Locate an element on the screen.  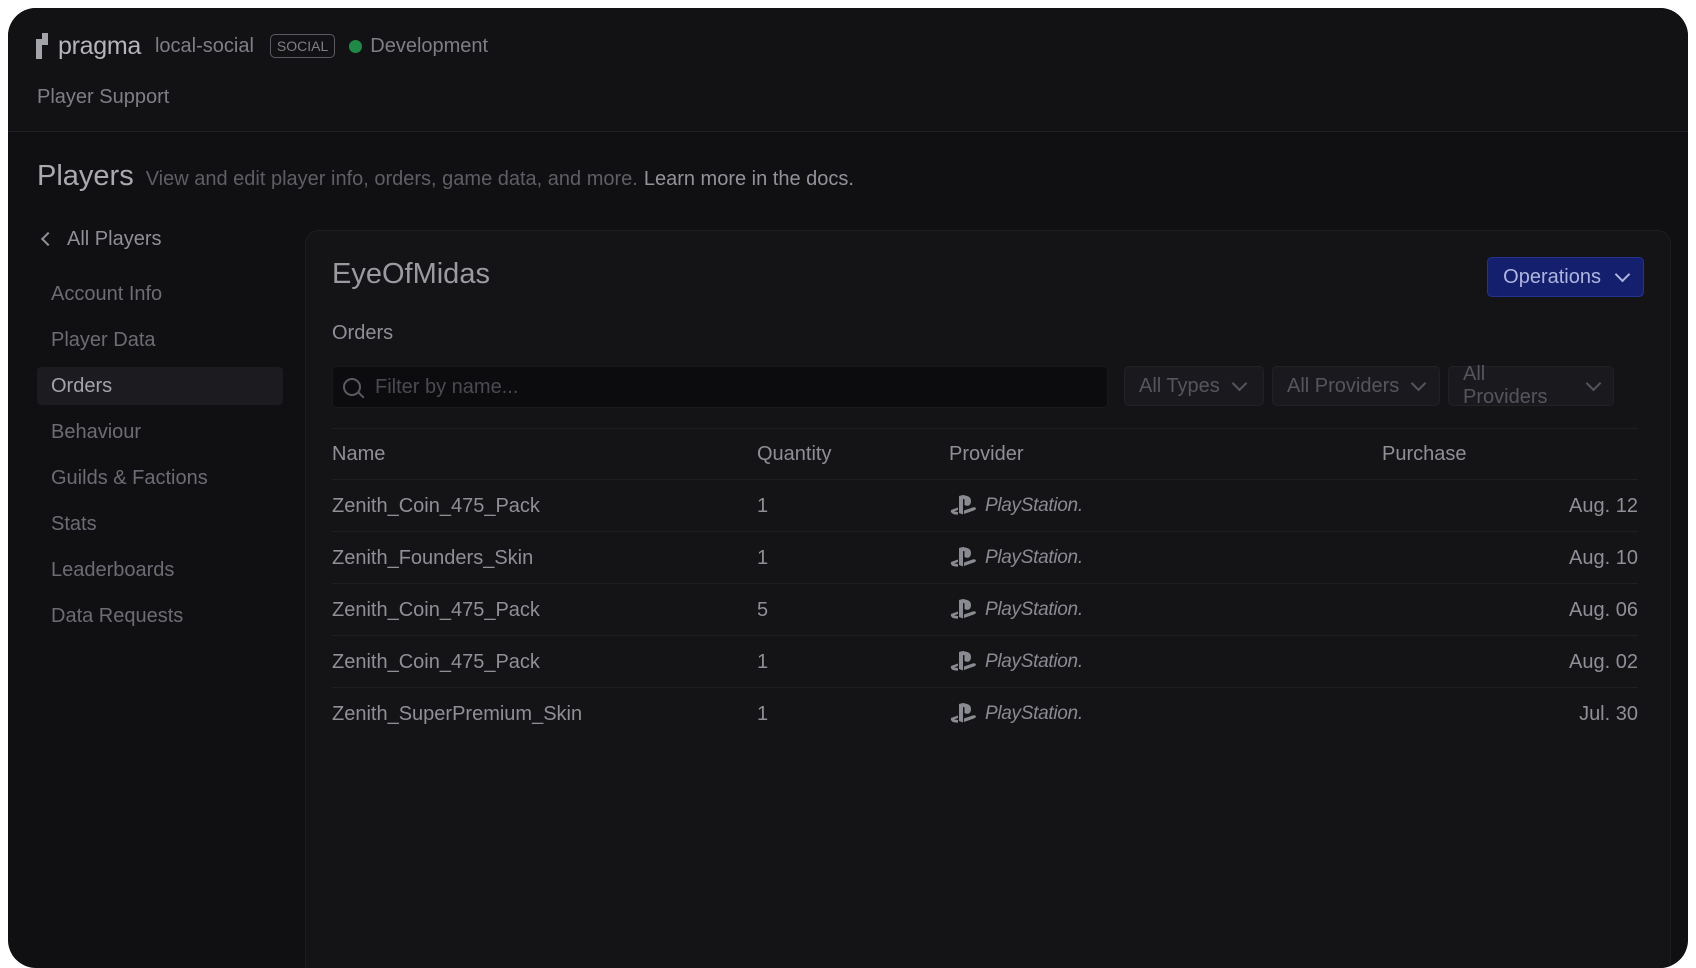
filter-provider-dropdown: All Providers is located at coordinates (1356, 386).